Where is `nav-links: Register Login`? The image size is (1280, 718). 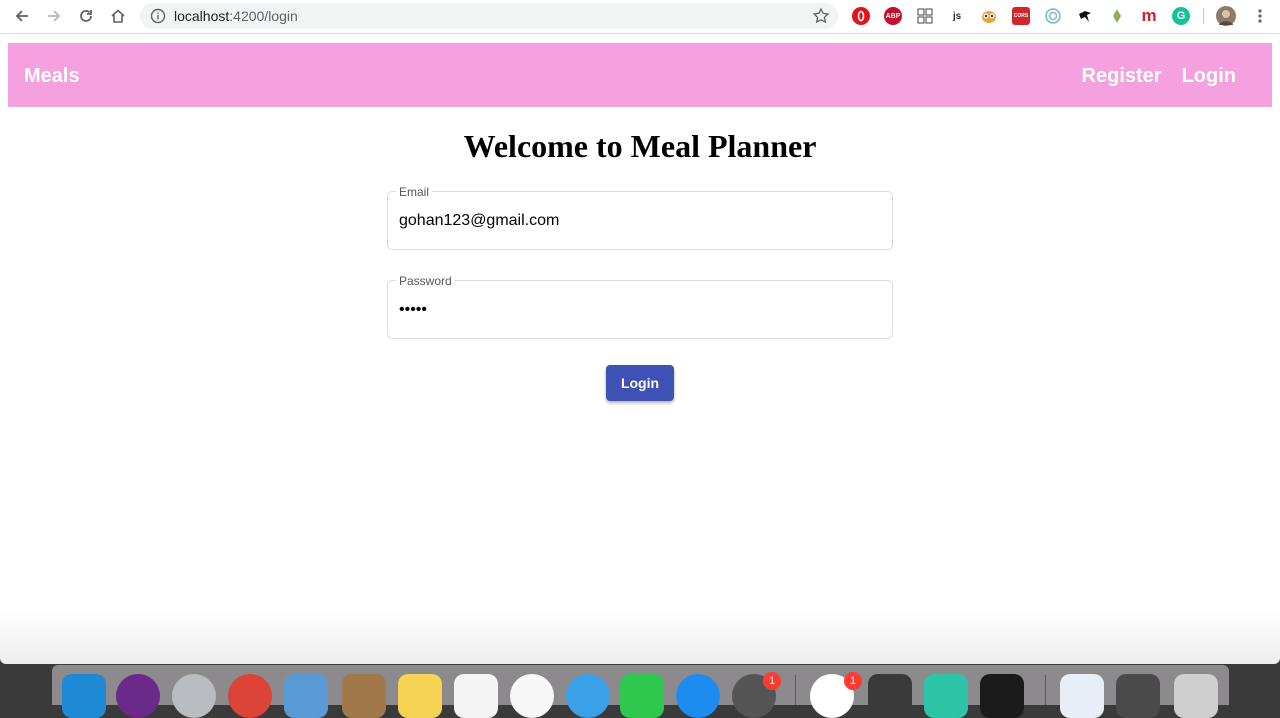
nav-links: Register Login is located at coordinates (1159, 76).